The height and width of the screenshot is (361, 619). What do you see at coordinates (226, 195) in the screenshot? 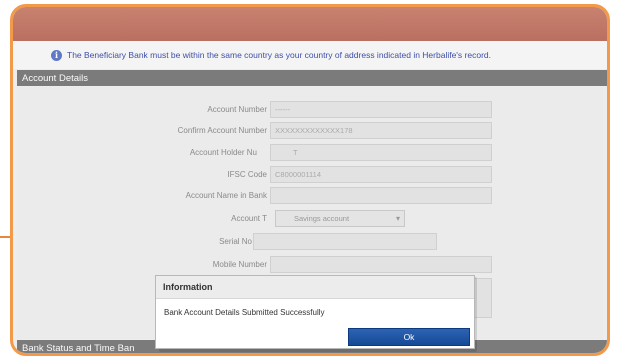
I see `account-name-label: Account Name in Bank` at bounding box center [226, 195].